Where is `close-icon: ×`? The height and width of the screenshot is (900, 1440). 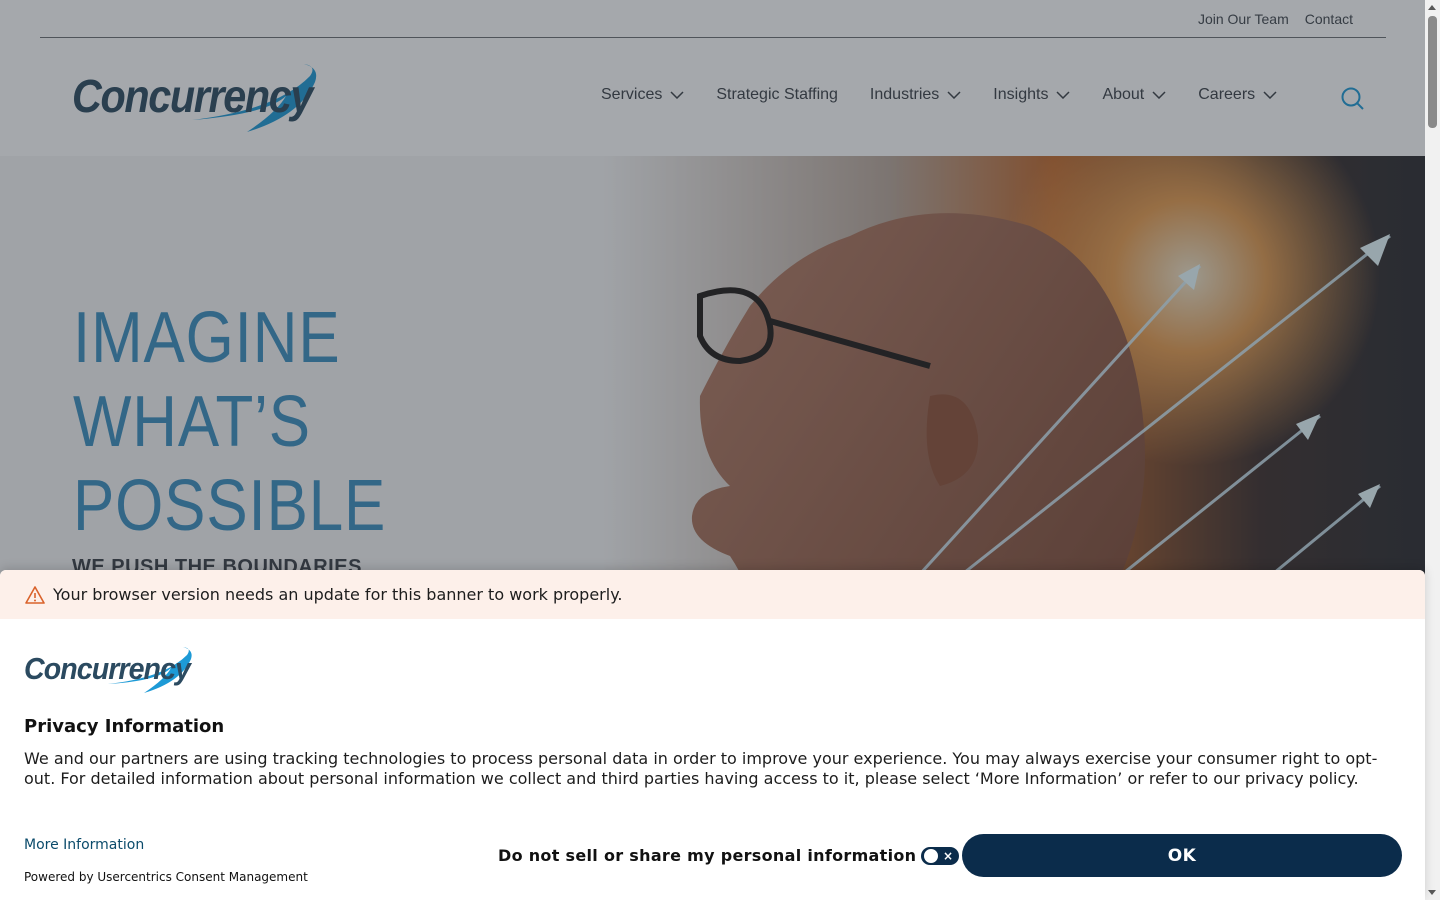 close-icon: × is located at coordinates (948, 855).